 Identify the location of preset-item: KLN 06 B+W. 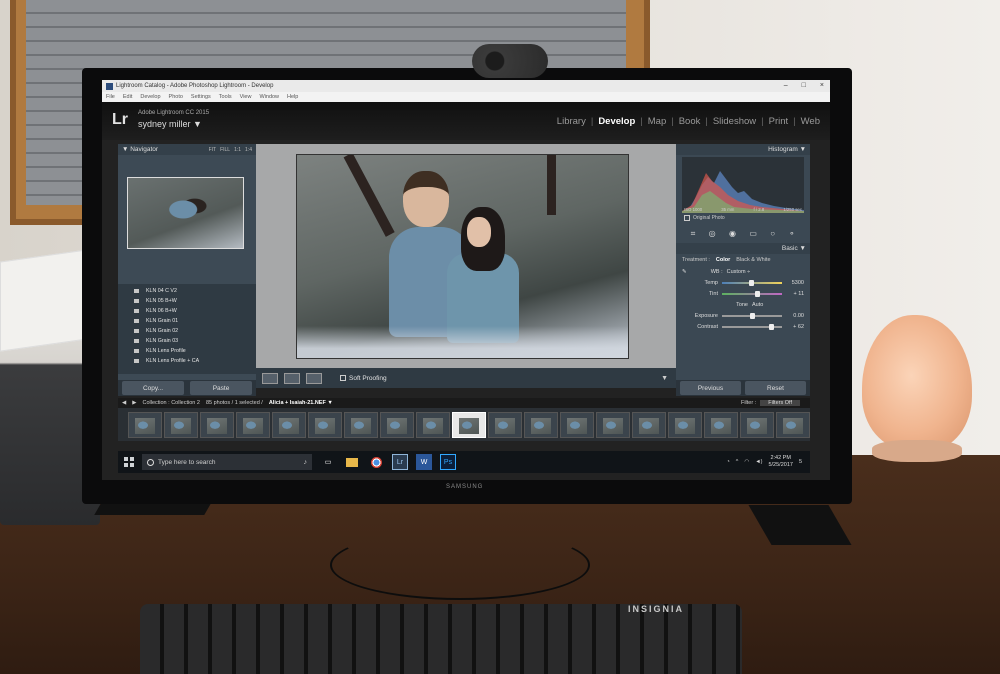
(195, 311).